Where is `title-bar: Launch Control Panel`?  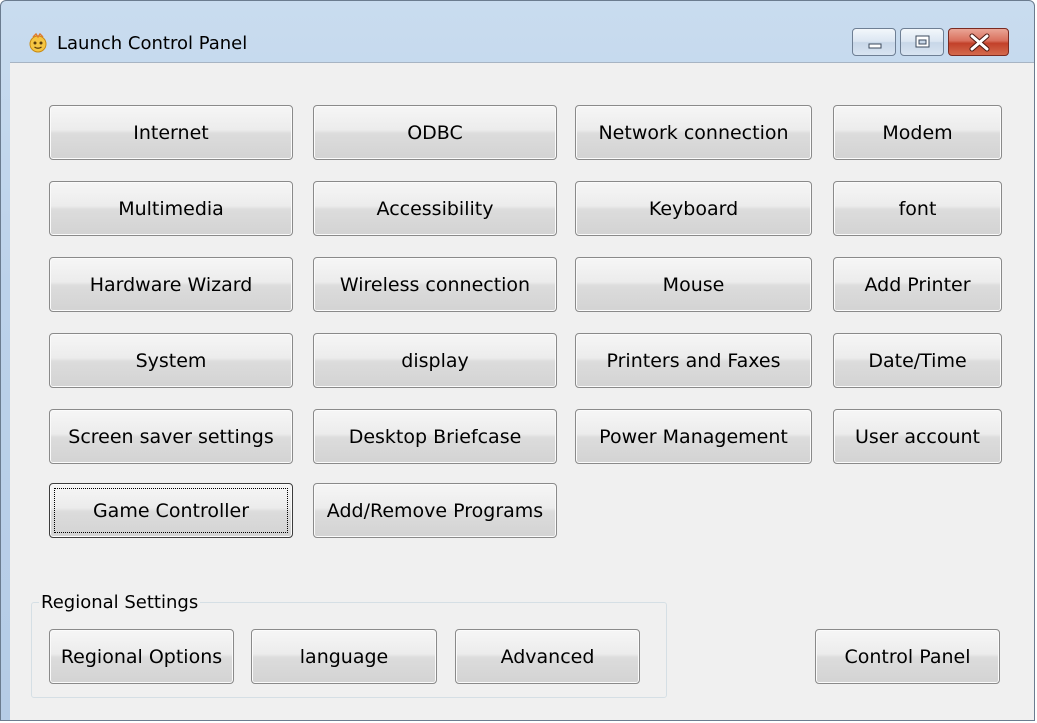
title-bar: Launch Control Panel is located at coordinates (517, 28).